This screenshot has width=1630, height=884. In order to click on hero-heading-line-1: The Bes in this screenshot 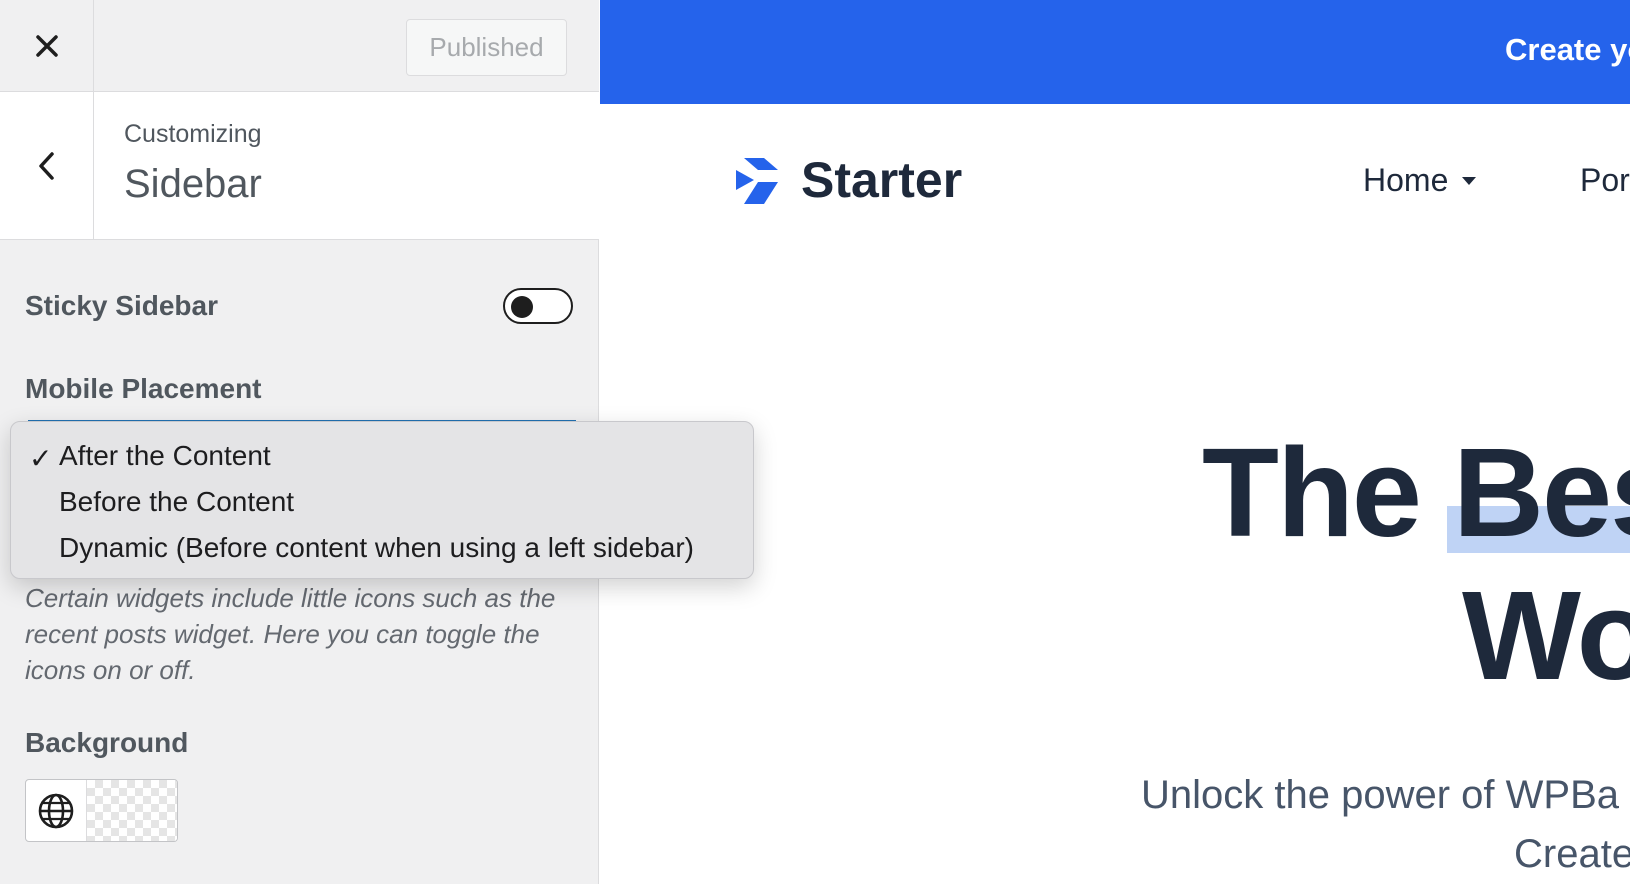, I will do `click(1416, 492)`.